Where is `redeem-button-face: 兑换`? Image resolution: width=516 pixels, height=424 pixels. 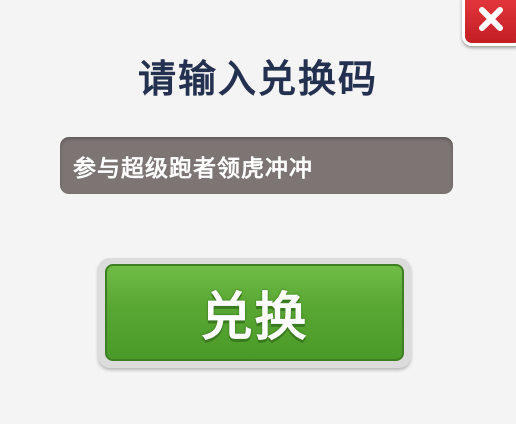 redeem-button-face: 兑换 is located at coordinates (254, 312).